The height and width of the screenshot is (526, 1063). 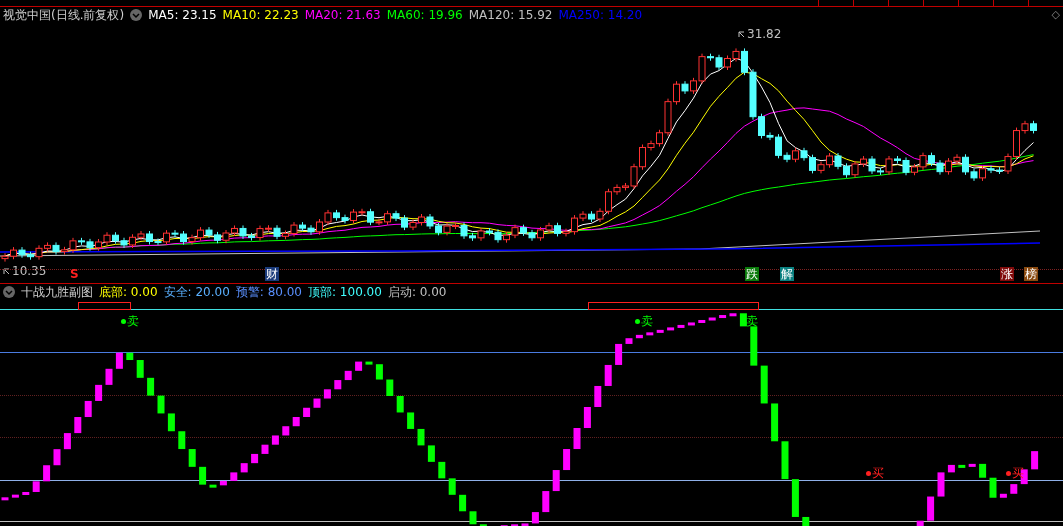 What do you see at coordinates (1031, 274) in the screenshot?
I see `event-badge: 榜` at bounding box center [1031, 274].